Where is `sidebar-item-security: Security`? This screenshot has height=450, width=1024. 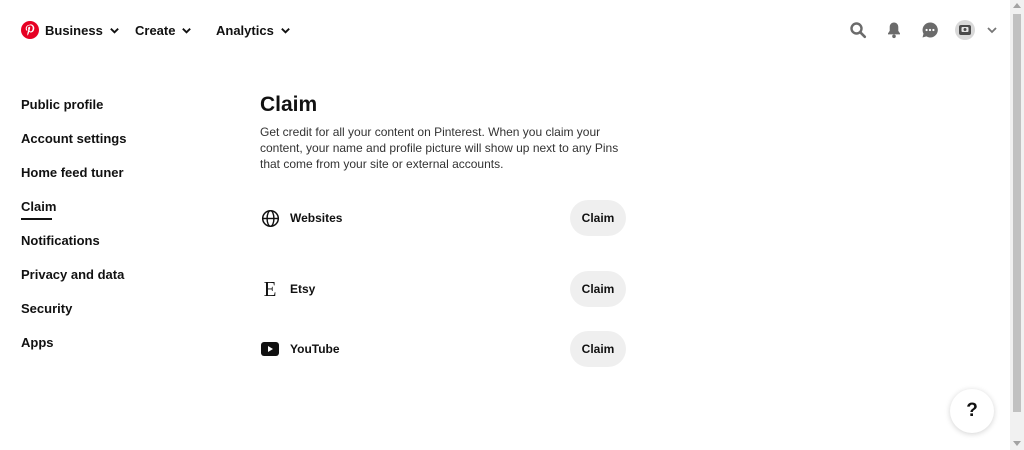 sidebar-item-security: Security is located at coordinates (46, 308).